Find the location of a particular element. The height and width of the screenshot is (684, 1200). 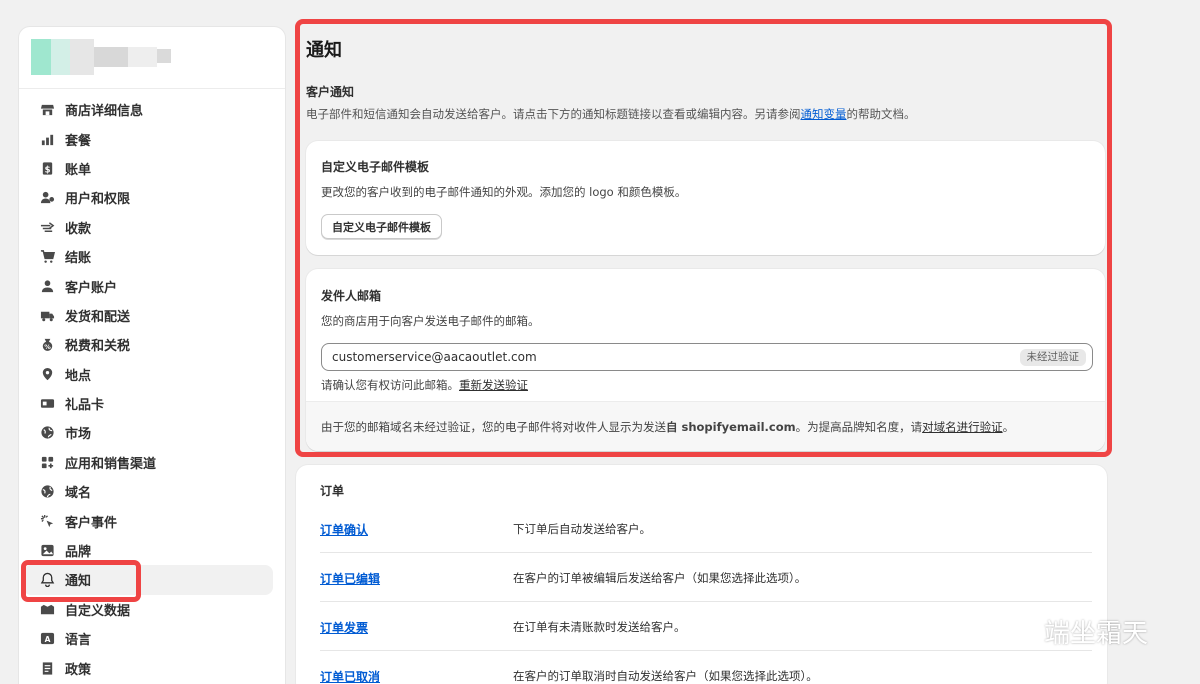

tax-icon: % is located at coordinates (47, 345).